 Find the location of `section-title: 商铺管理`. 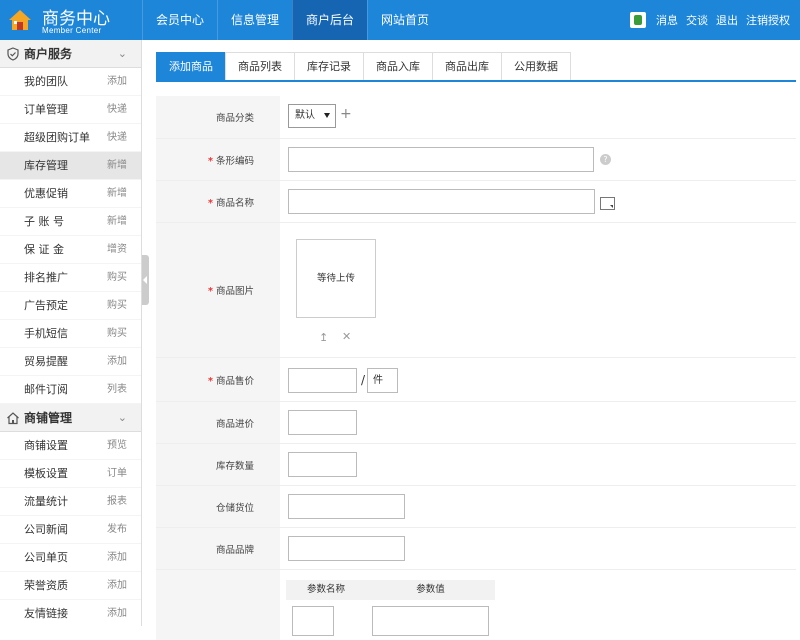

section-title: 商铺管理 is located at coordinates (48, 418).